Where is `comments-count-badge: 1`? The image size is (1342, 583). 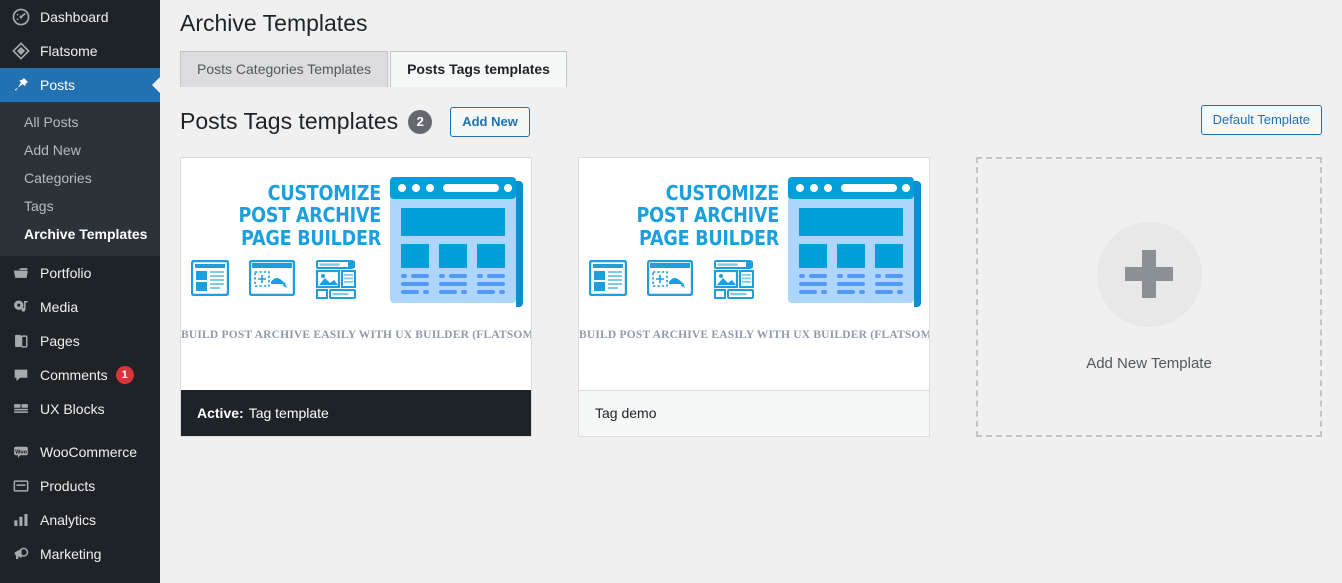
comments-count-badge: 1 is located at coordinates (124, 375).